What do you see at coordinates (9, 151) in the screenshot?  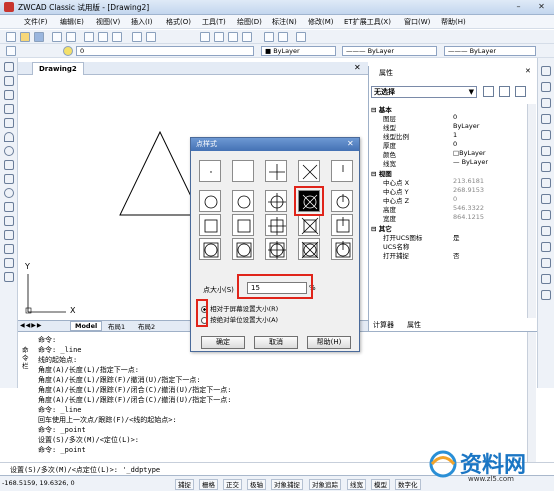 I see `circle-icon` at bounding box center [9, 151].